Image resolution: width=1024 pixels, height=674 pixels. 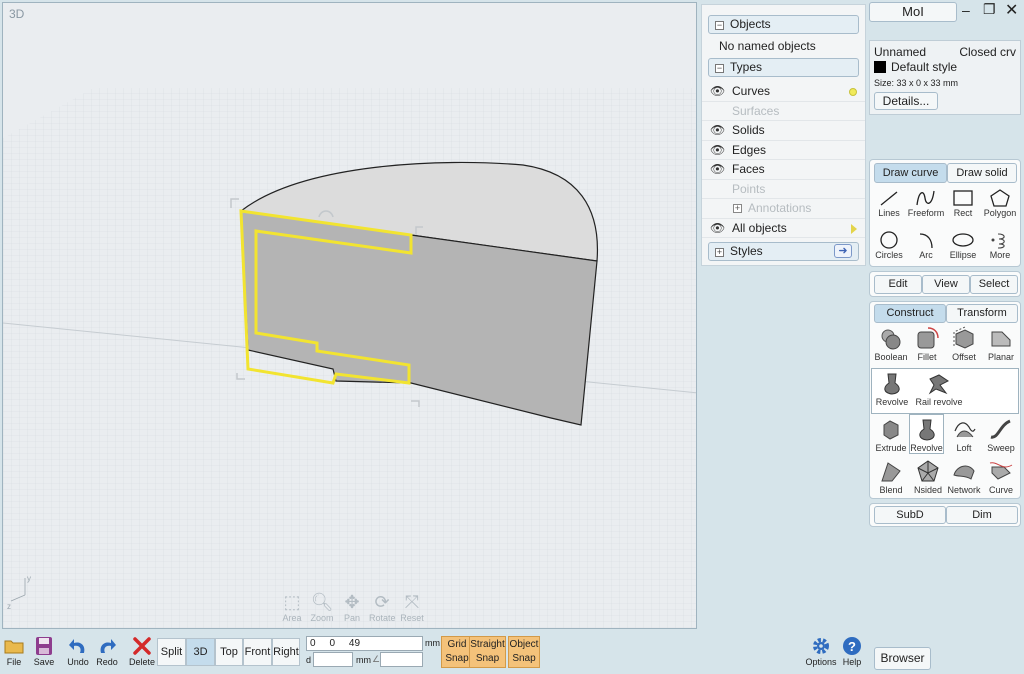 What do you see at coordinates (892, 389) in the screenshot?
I see `tool-revolve-flyout: Revolve` at bounding box center [892, 389].